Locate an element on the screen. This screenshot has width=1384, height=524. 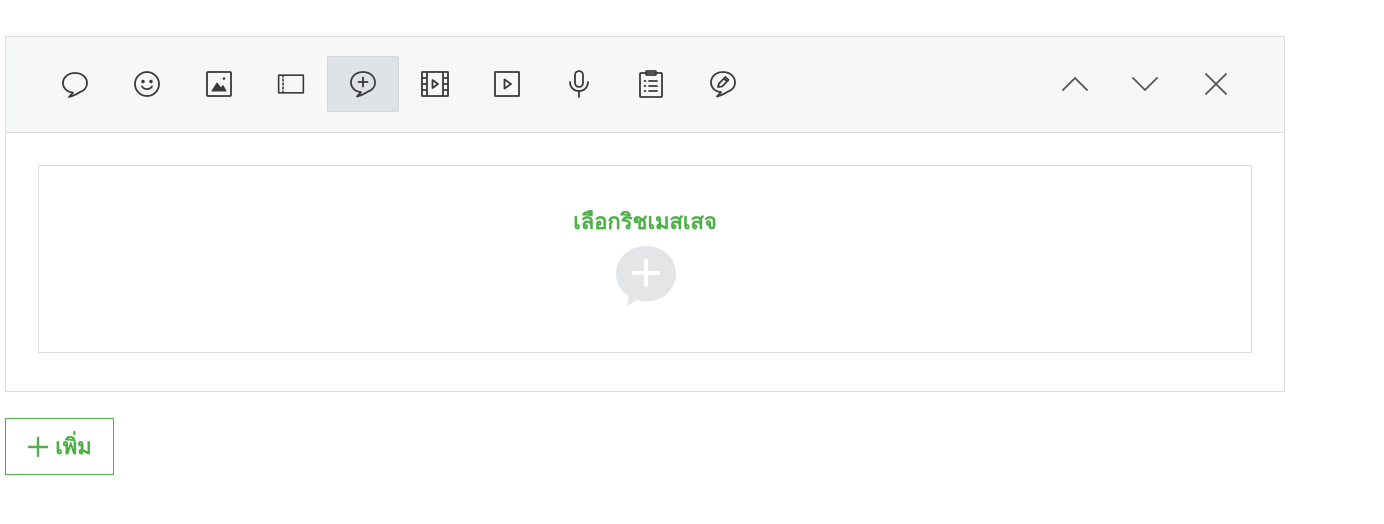
smiley-sticker-icon is located at coordinates (147, 84).